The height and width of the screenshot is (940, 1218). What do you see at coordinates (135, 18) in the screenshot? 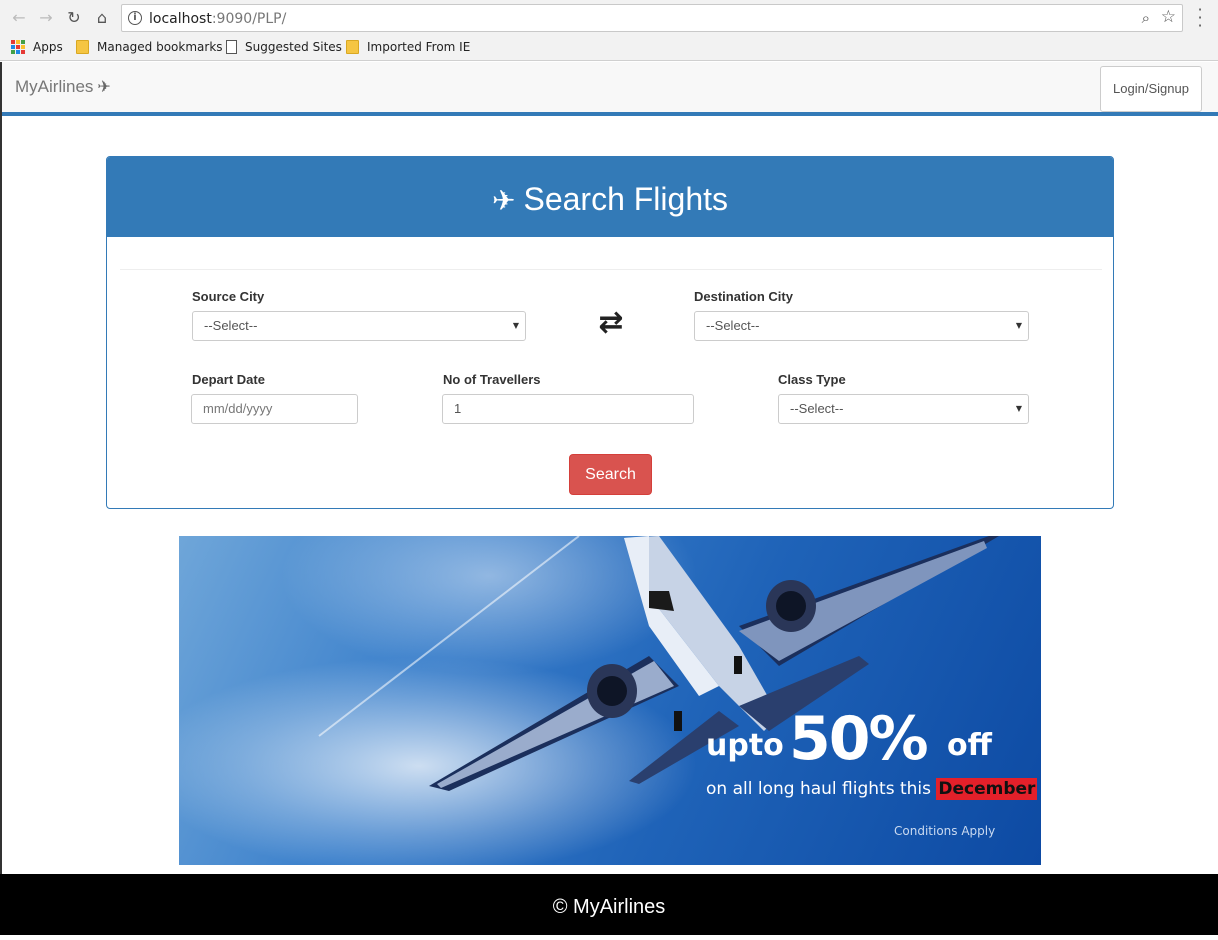
I see `info-icon: i` at bounding box center [135, 18].